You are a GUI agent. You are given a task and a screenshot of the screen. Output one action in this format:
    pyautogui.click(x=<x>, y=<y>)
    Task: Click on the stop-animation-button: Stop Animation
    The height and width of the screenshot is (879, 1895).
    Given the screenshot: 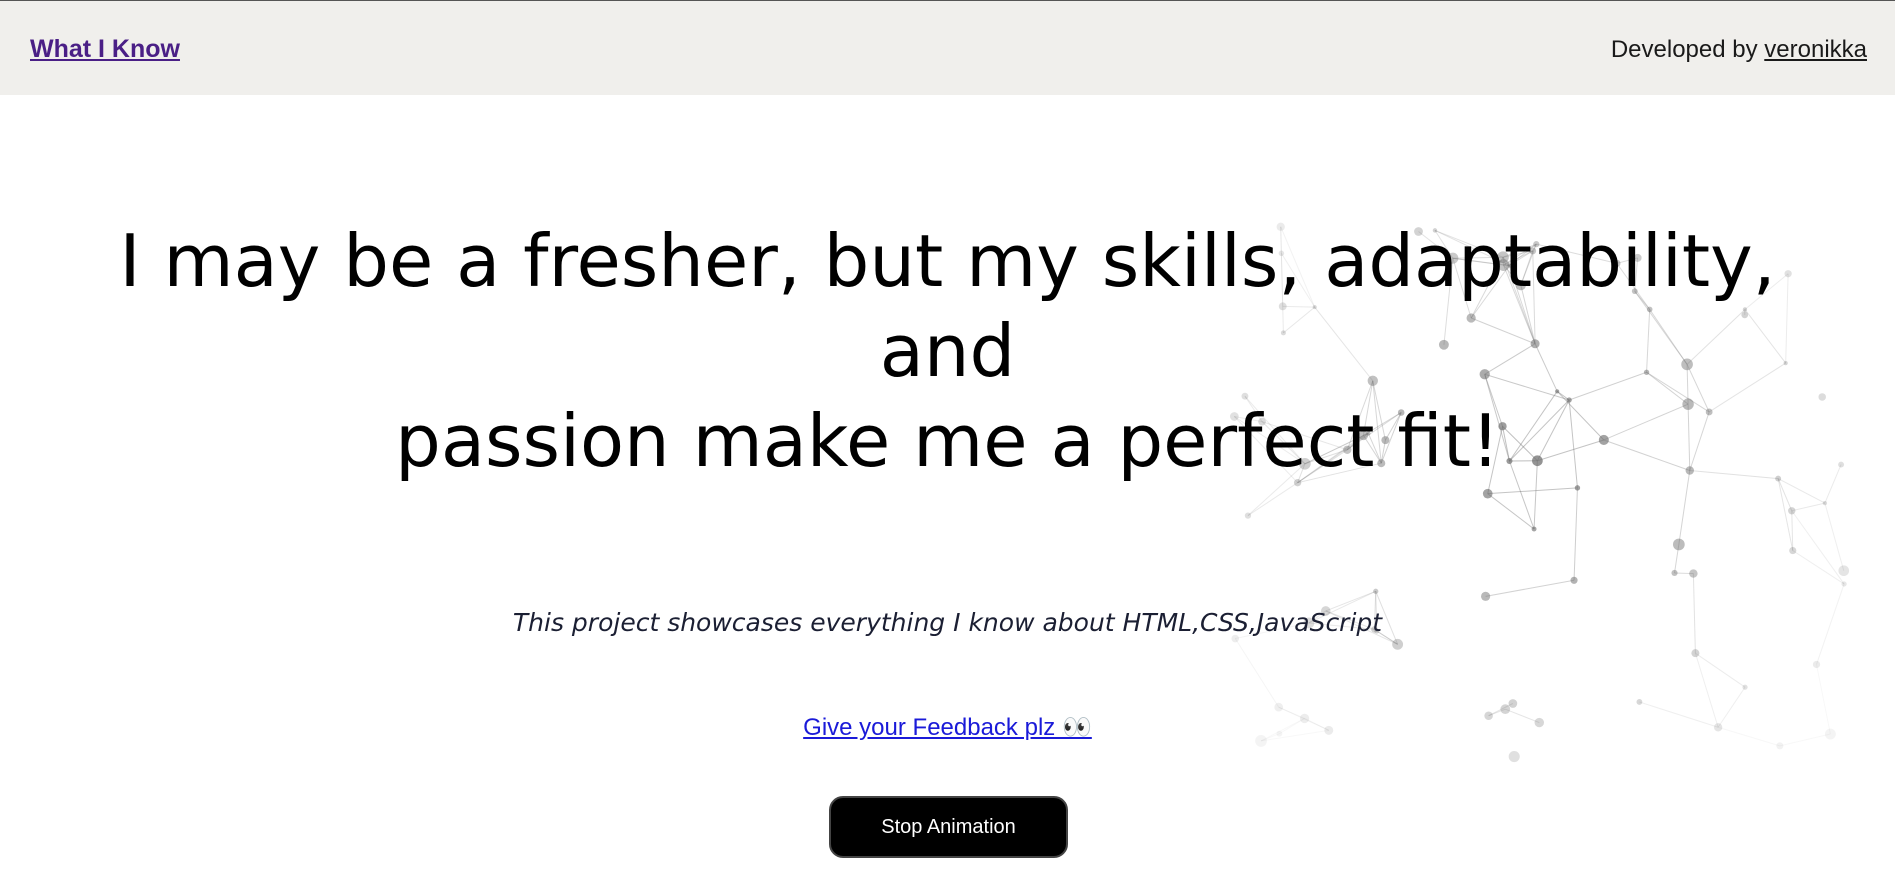 What is the action you would take?
    pyautogui.click(x=948, y=827)
    